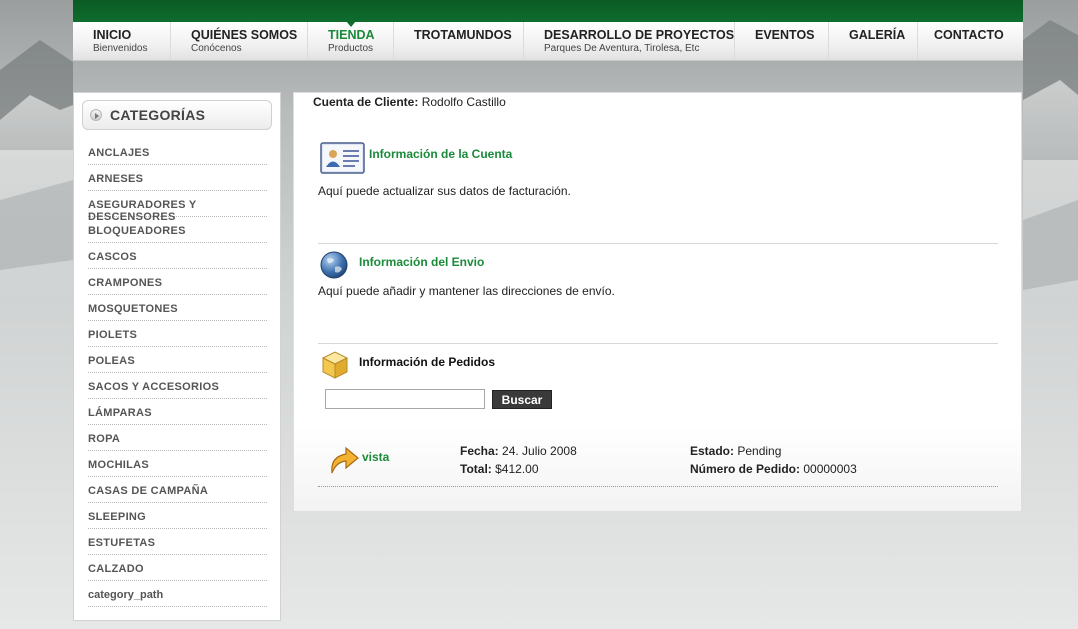  Describe the element at coordinates (427, 362) in the screenshot. I see `orders-info-title: Información de Pedidos` at that location.